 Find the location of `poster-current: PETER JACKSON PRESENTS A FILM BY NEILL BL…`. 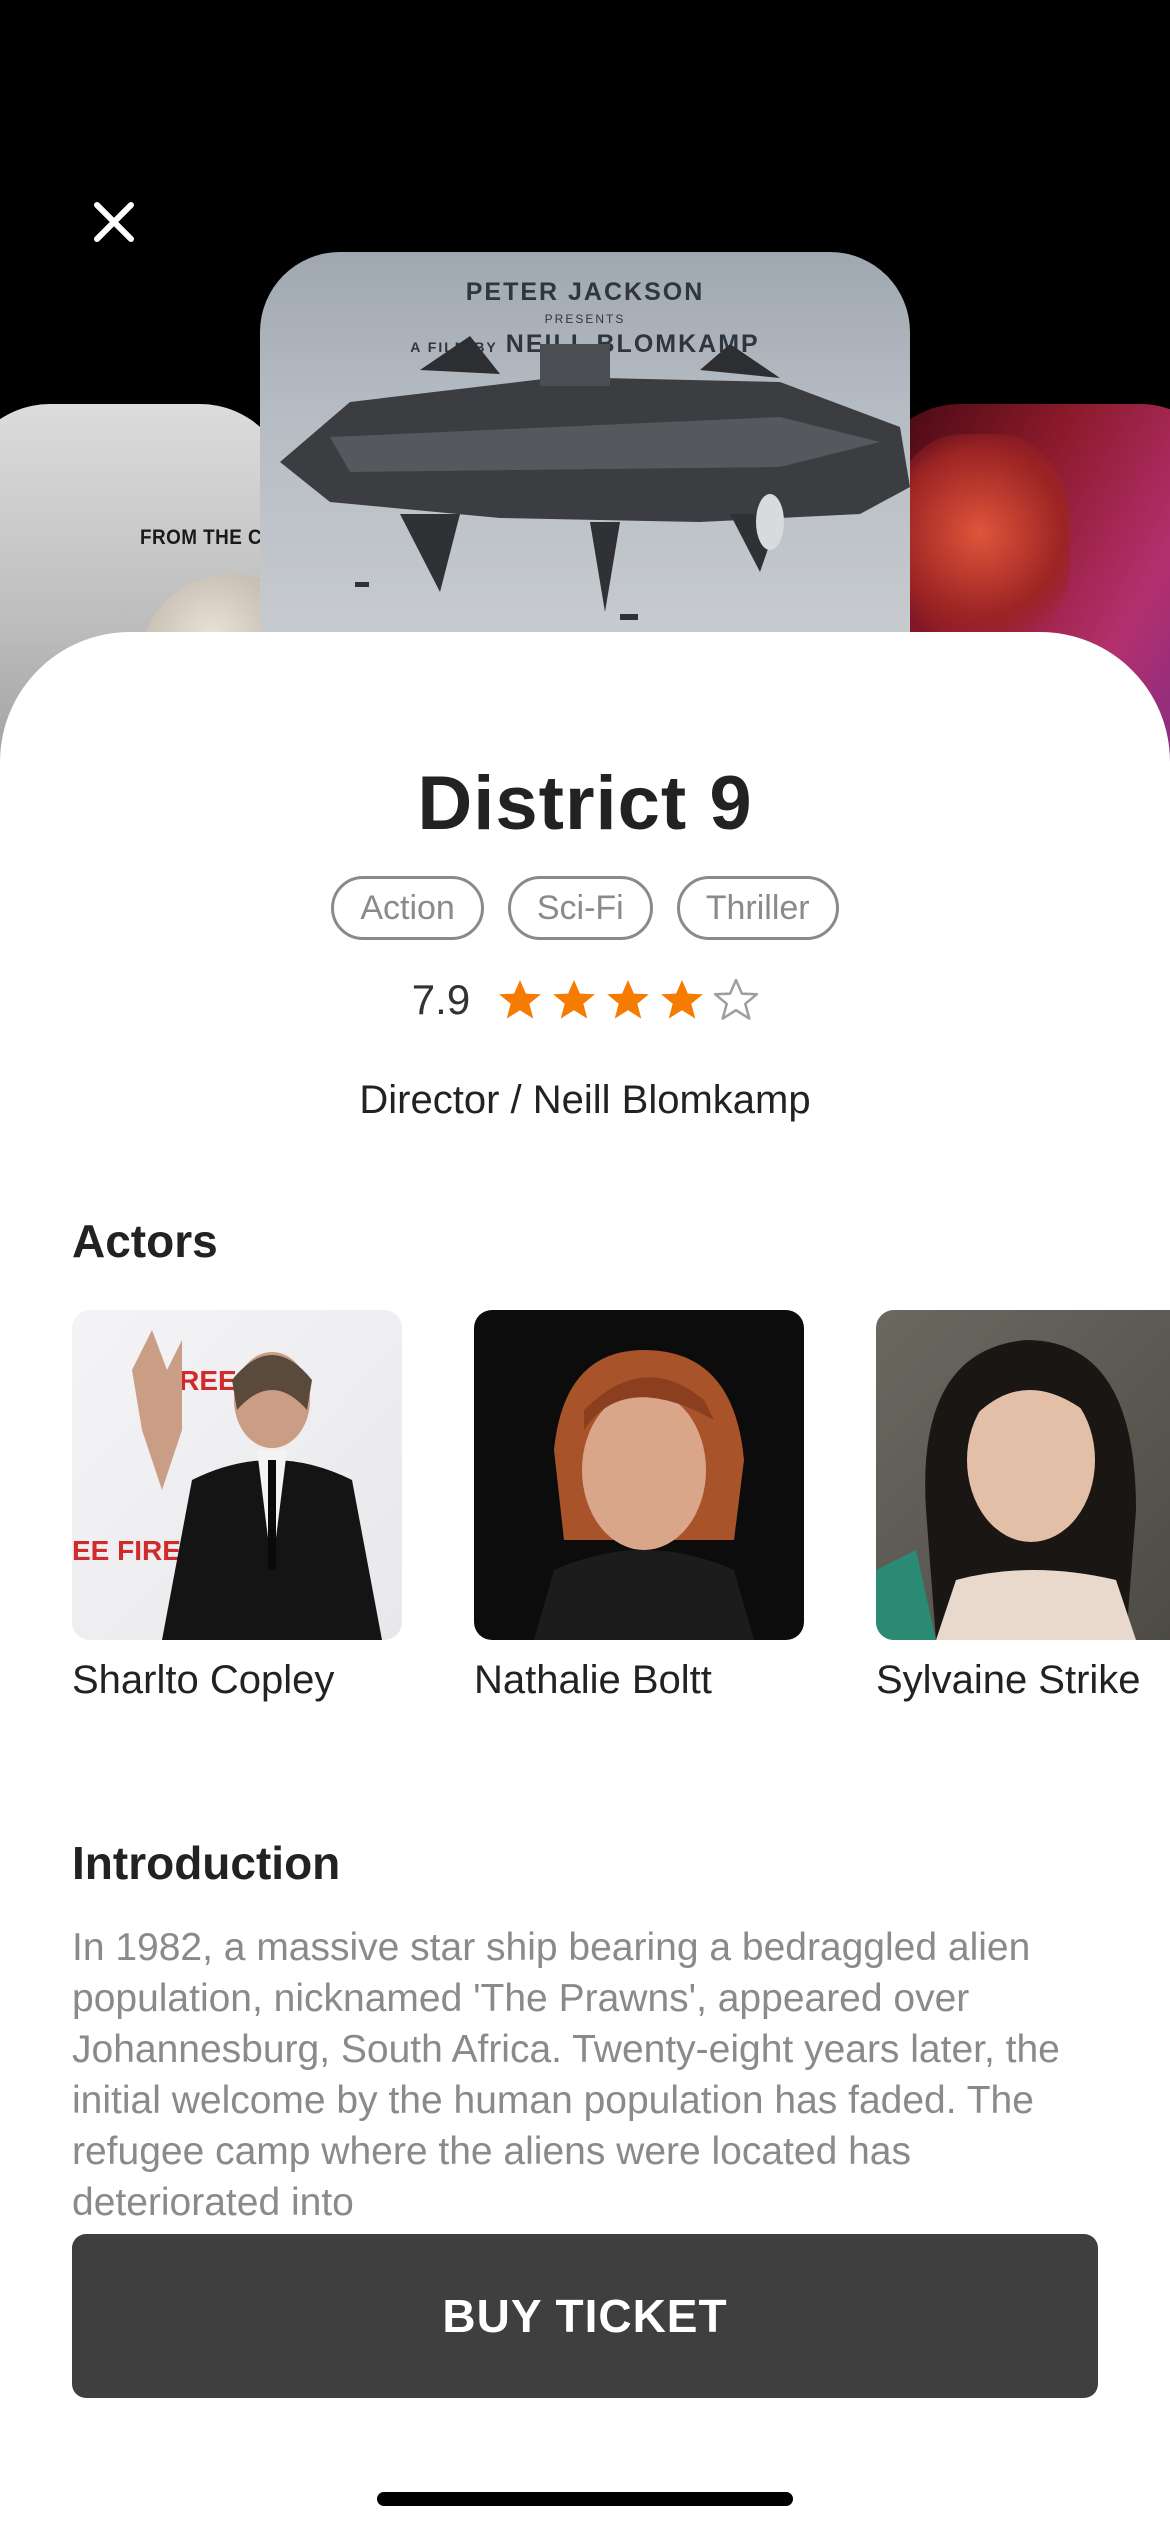

poster-current: PETER JACKSON PRESENTS A FILM BY NEILL BL… is located at coordinates (585, 452).